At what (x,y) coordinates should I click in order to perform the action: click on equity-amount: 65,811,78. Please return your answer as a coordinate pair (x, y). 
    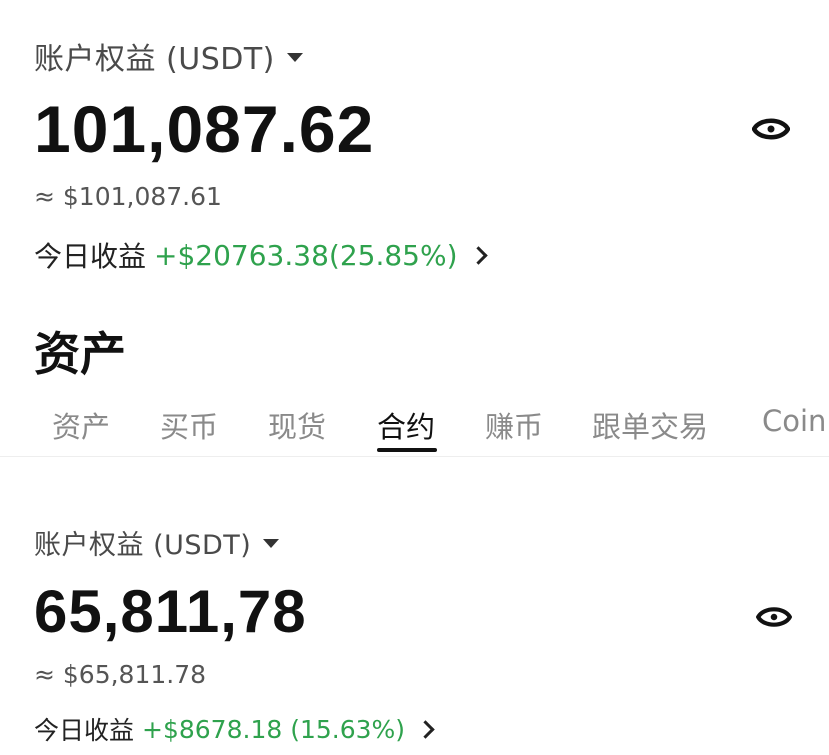
    Looking at the image, I should click on (170, 611).